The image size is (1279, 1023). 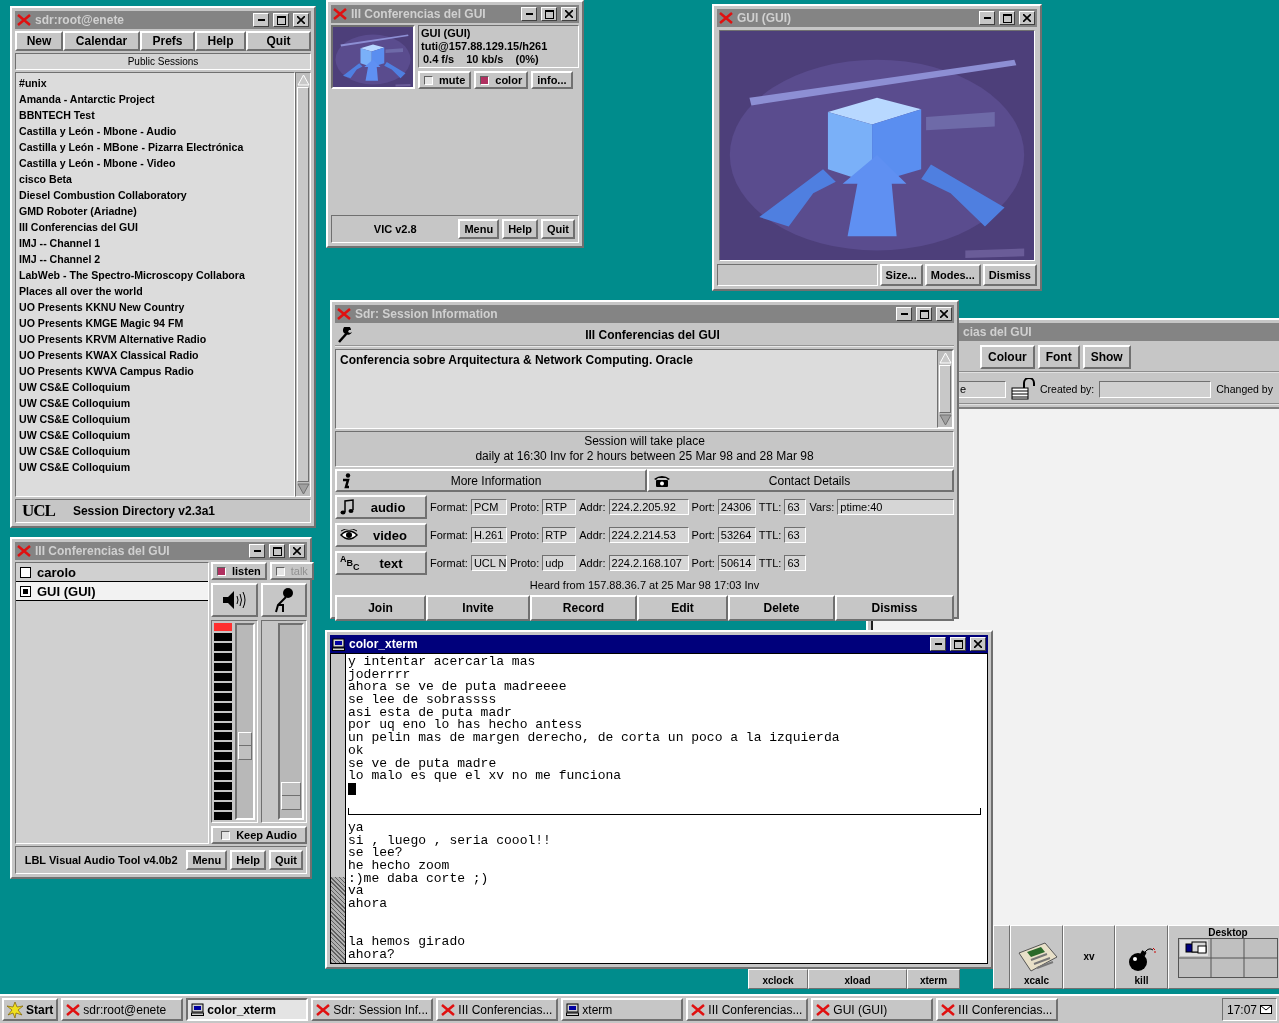 What do you see at coordinates (155, 227) in the screenshot?
I see `session-item: III Conferencias del GUI` at bounding box center [155, 227].